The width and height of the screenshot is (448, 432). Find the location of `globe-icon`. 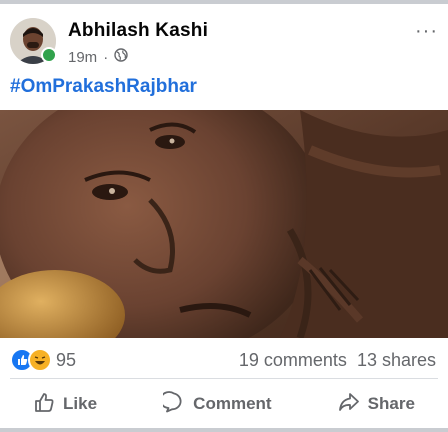

globe-icon is located at coordinates (121, 57).